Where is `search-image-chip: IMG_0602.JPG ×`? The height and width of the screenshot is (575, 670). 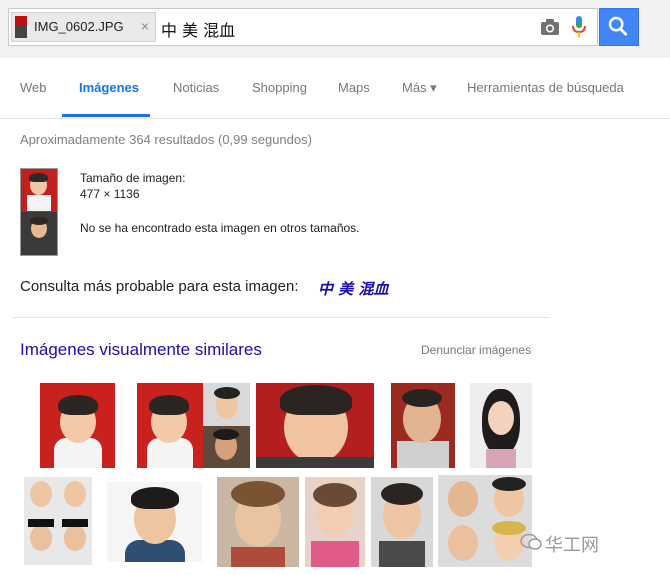 search-image-chip: IMG_0602.JPG × is located at coordinates (83, 27).